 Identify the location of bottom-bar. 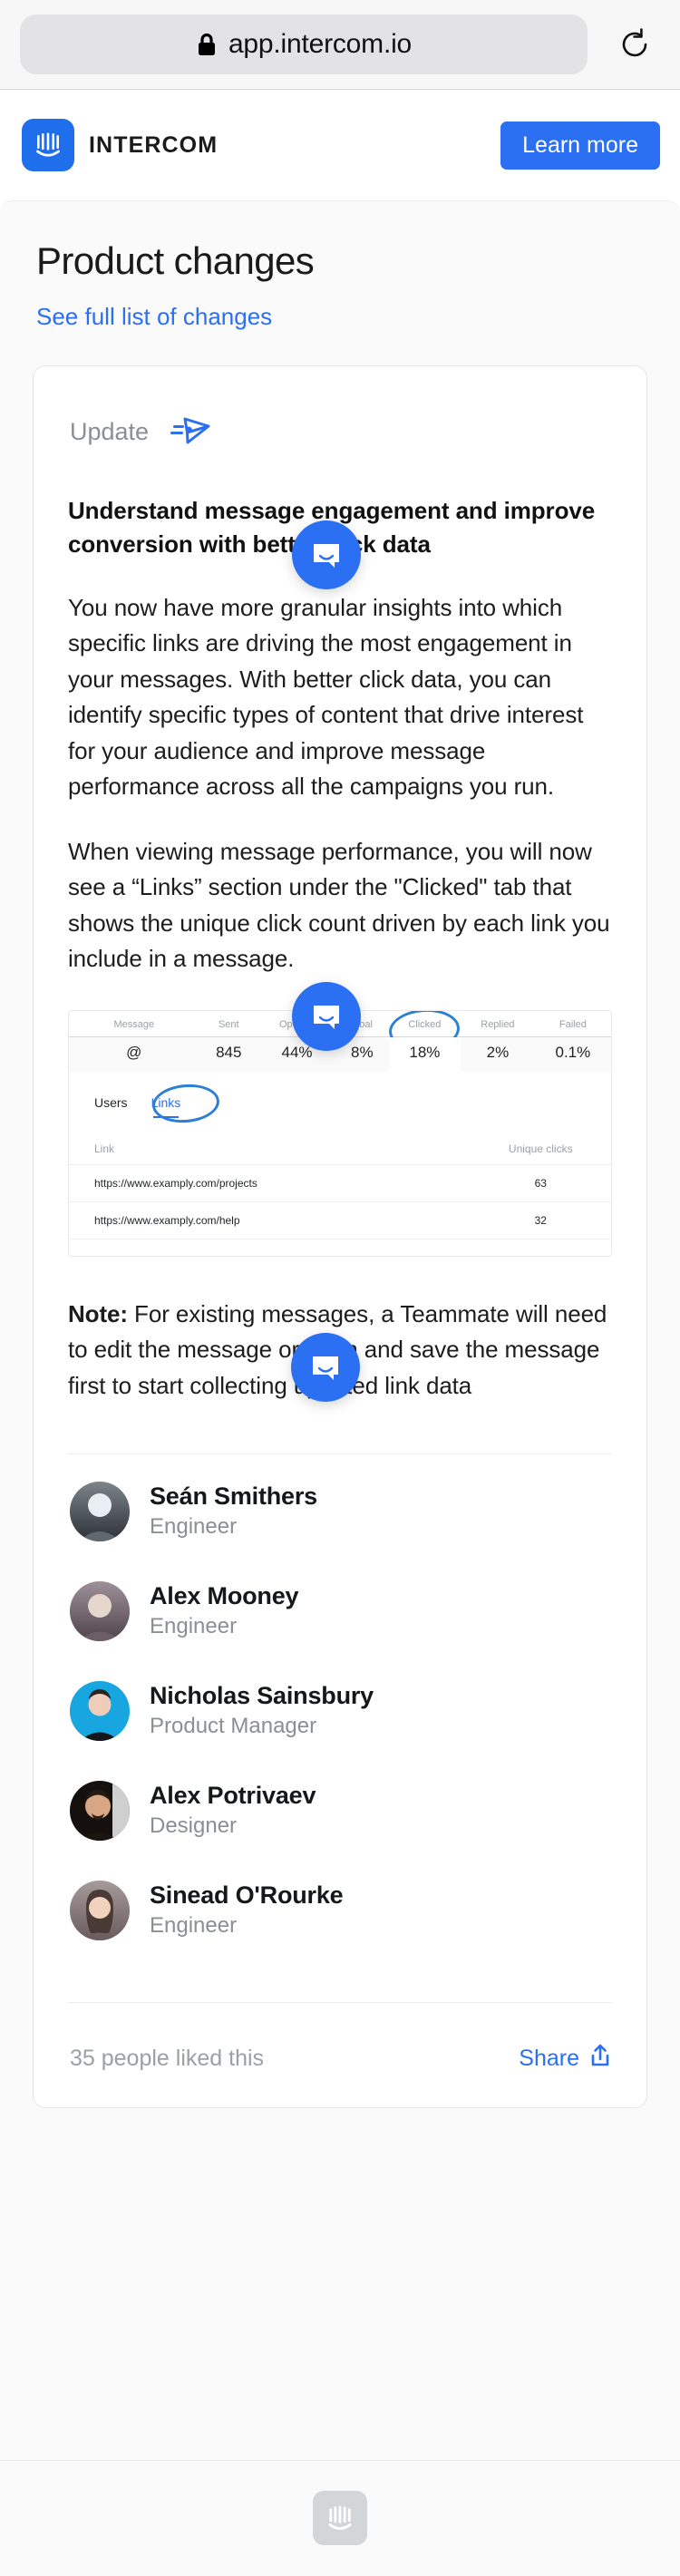
(340, 2518).